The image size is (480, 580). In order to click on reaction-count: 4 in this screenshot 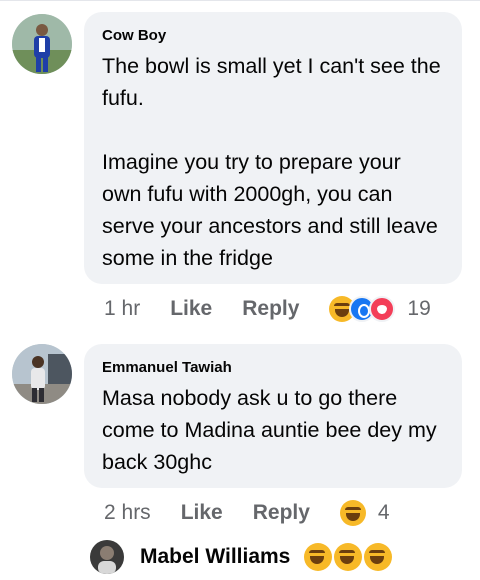, I will do `click(383, 512)`.